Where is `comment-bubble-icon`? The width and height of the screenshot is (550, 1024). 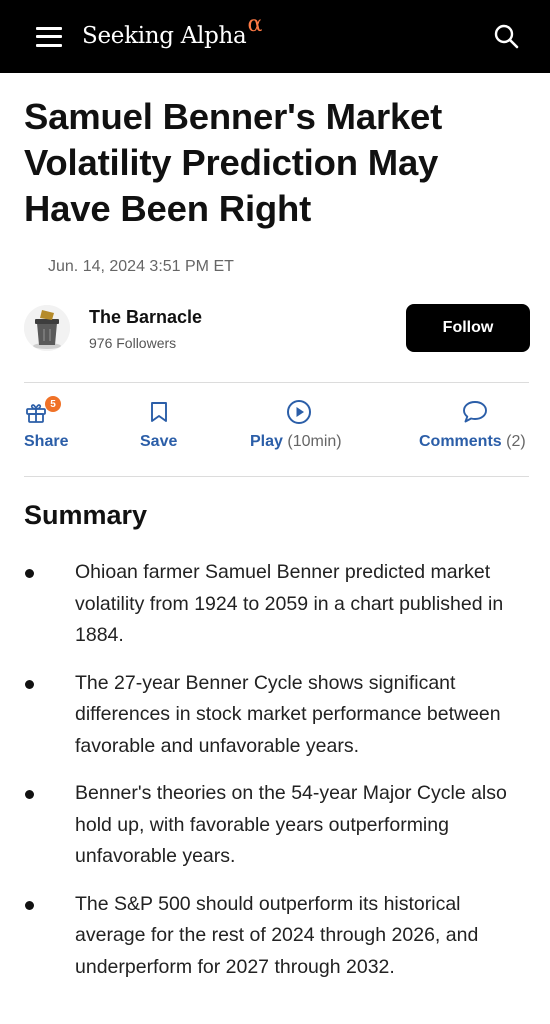 comment-bubble-icon is located at coordinates (475, 412).